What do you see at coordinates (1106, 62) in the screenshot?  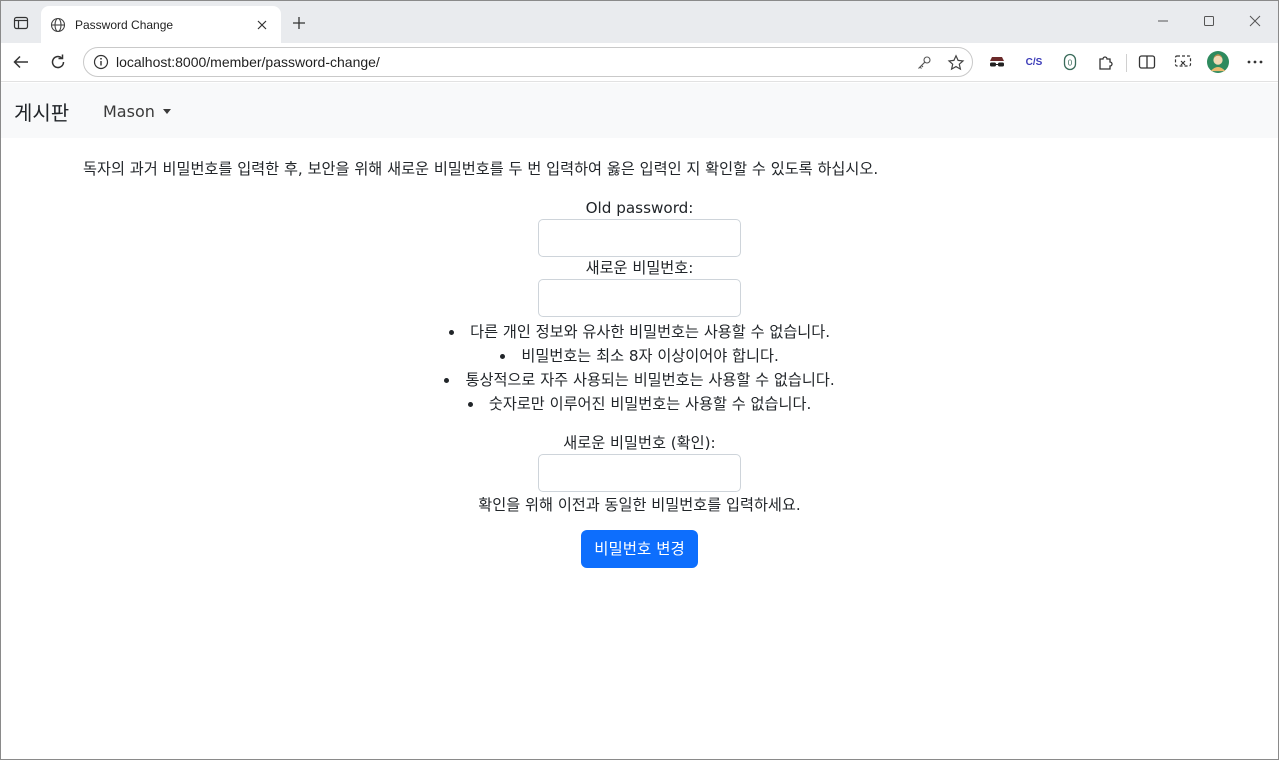 I see `extensions-puzzle-icon` at bounding box center [1106, 62].